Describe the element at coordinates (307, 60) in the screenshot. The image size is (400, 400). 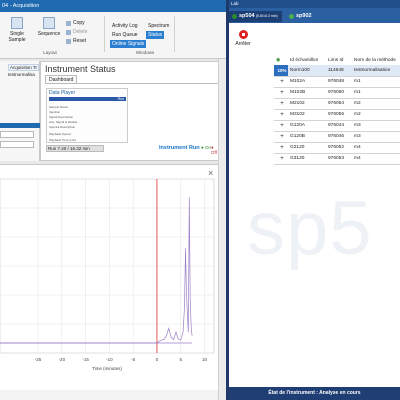
I see `column-header: Id échantillon` at that location.